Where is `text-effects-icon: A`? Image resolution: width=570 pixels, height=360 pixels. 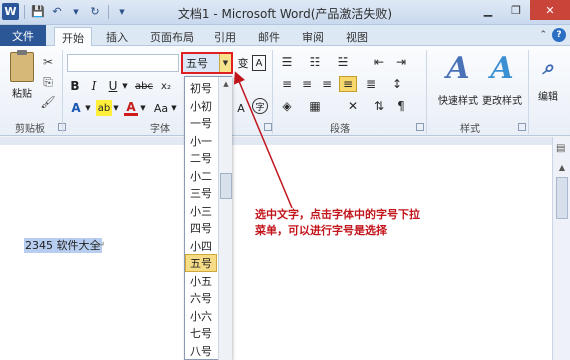
text-effects-icon: A is located at coordinates (76, 108).